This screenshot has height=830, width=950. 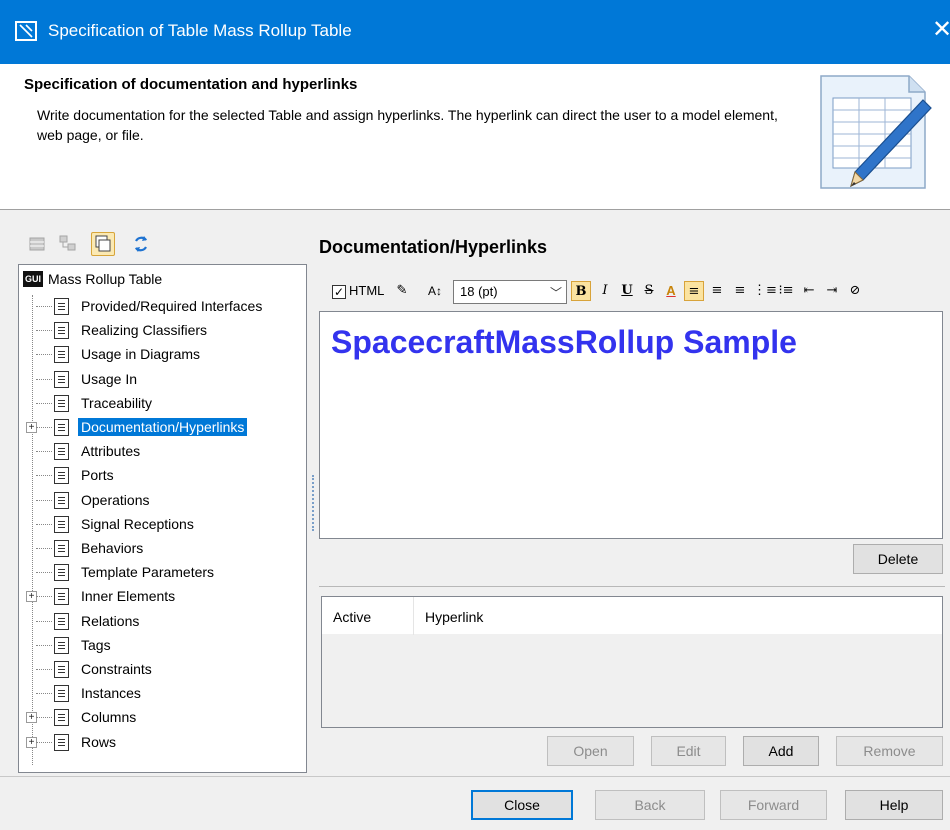 I want to click on tree-item-label: Instances, so click(x=111, y=693).